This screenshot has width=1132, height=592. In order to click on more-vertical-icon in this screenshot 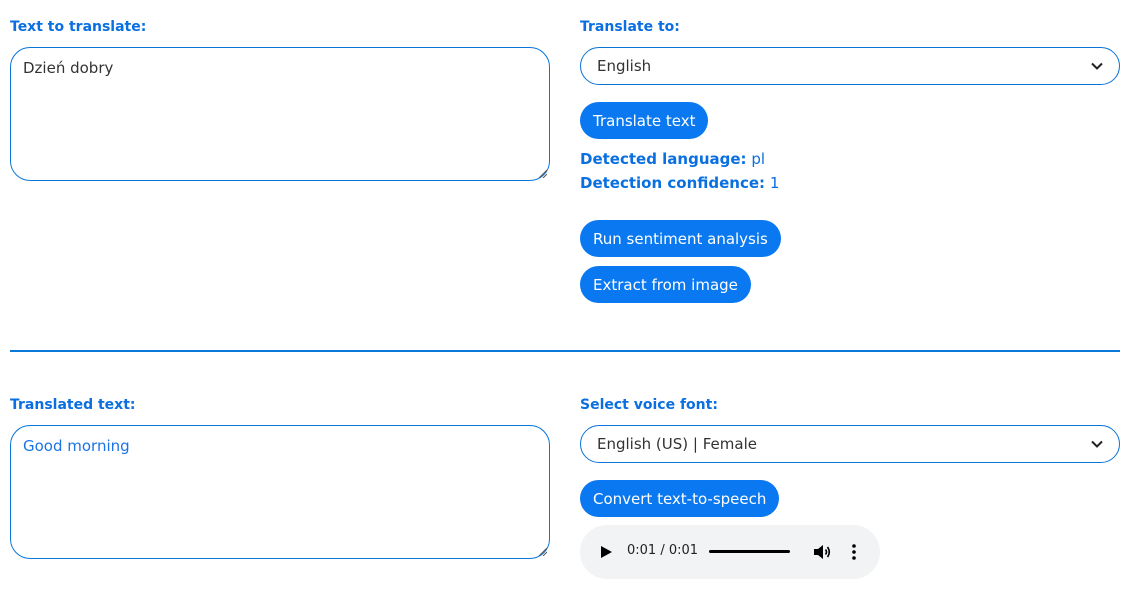, I will do `click(854, 552)`.